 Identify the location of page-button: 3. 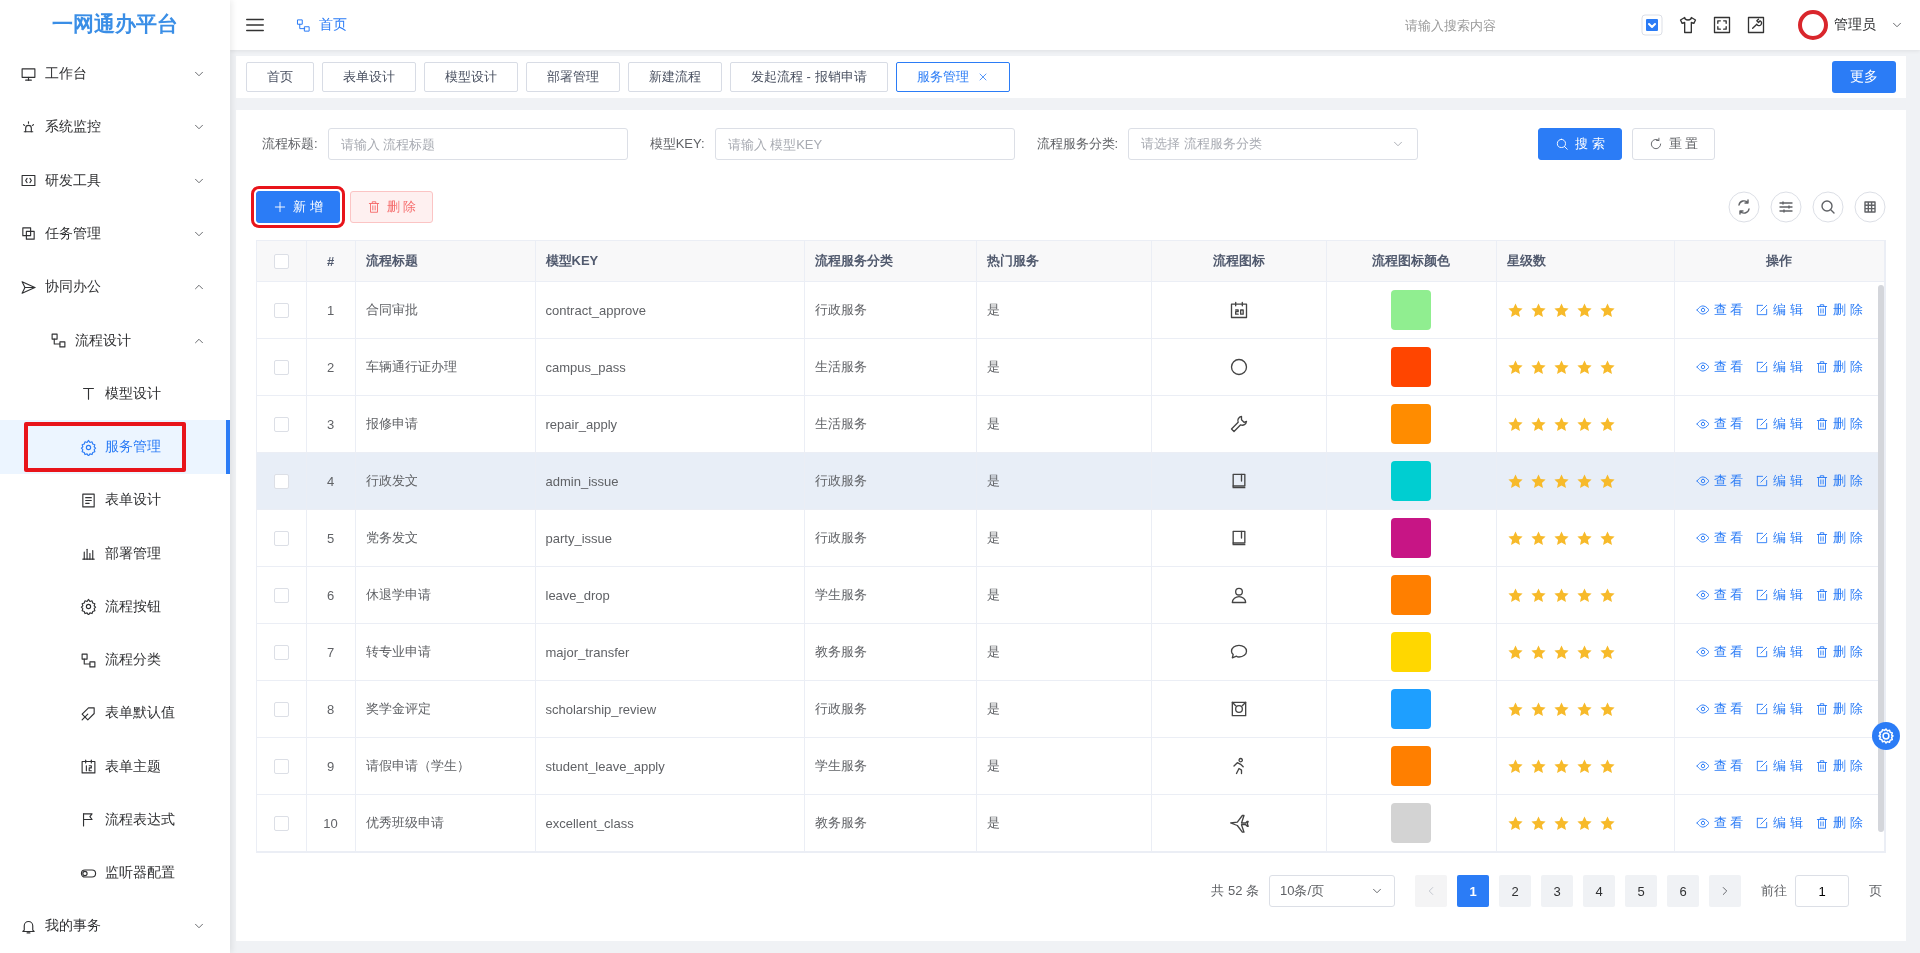
(1557, 891).